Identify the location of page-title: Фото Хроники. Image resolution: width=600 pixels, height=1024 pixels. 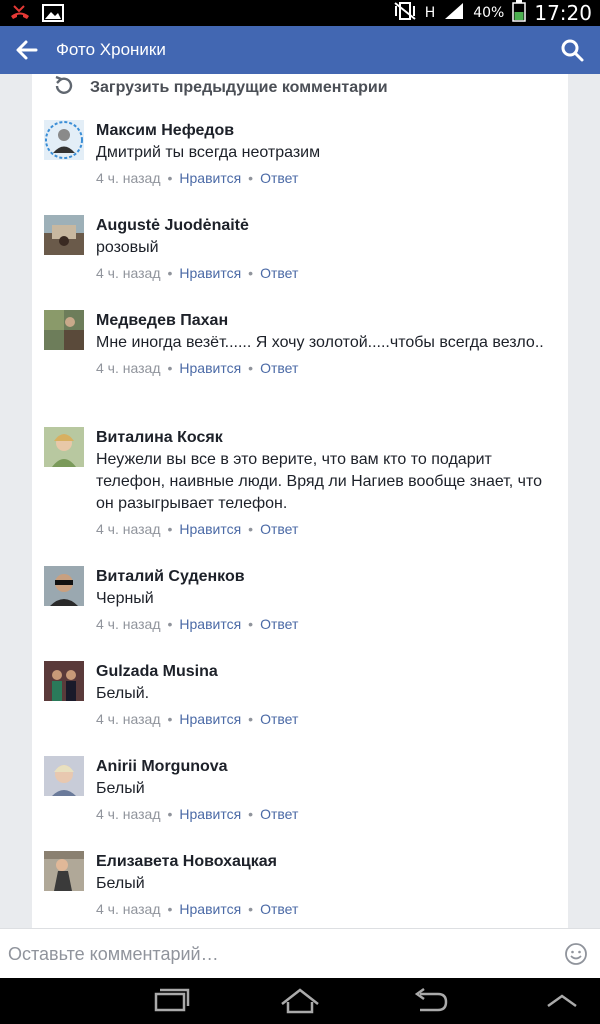
(111, 49).